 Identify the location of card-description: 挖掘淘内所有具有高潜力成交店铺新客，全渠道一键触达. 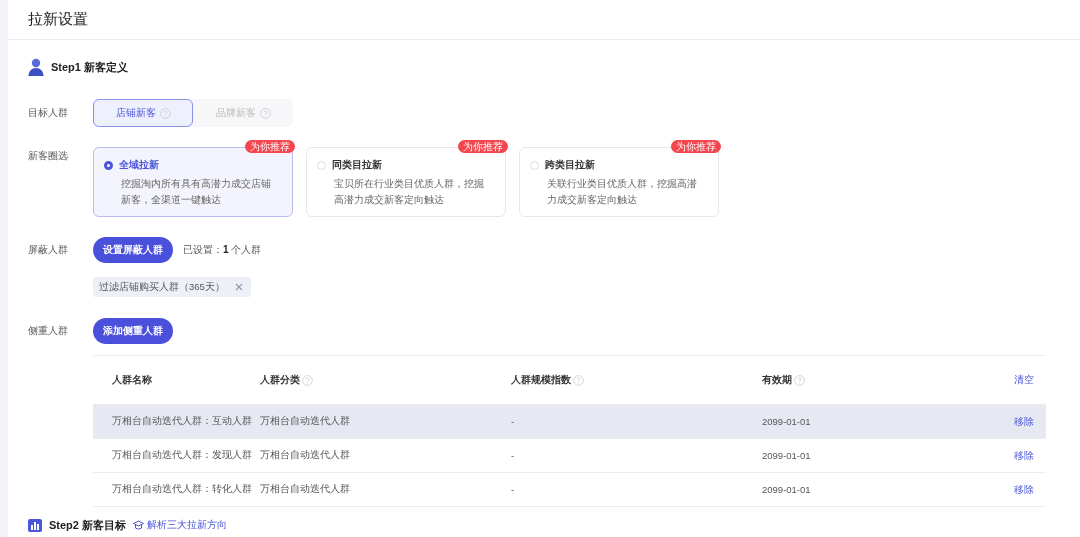
(196, 192).